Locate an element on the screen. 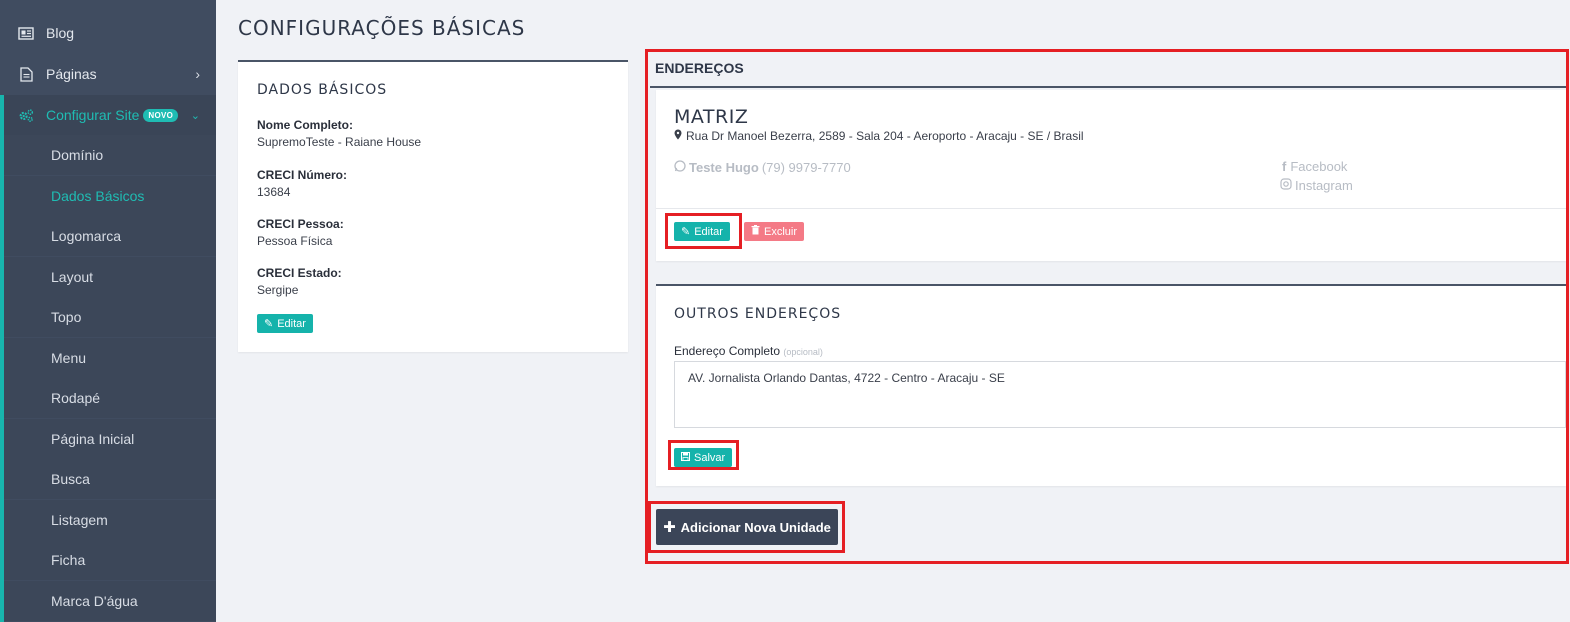 This screenshot has height=622, width=1570. sidebar-subitem-ficha: Ficha is located at coordinates (110, 560).